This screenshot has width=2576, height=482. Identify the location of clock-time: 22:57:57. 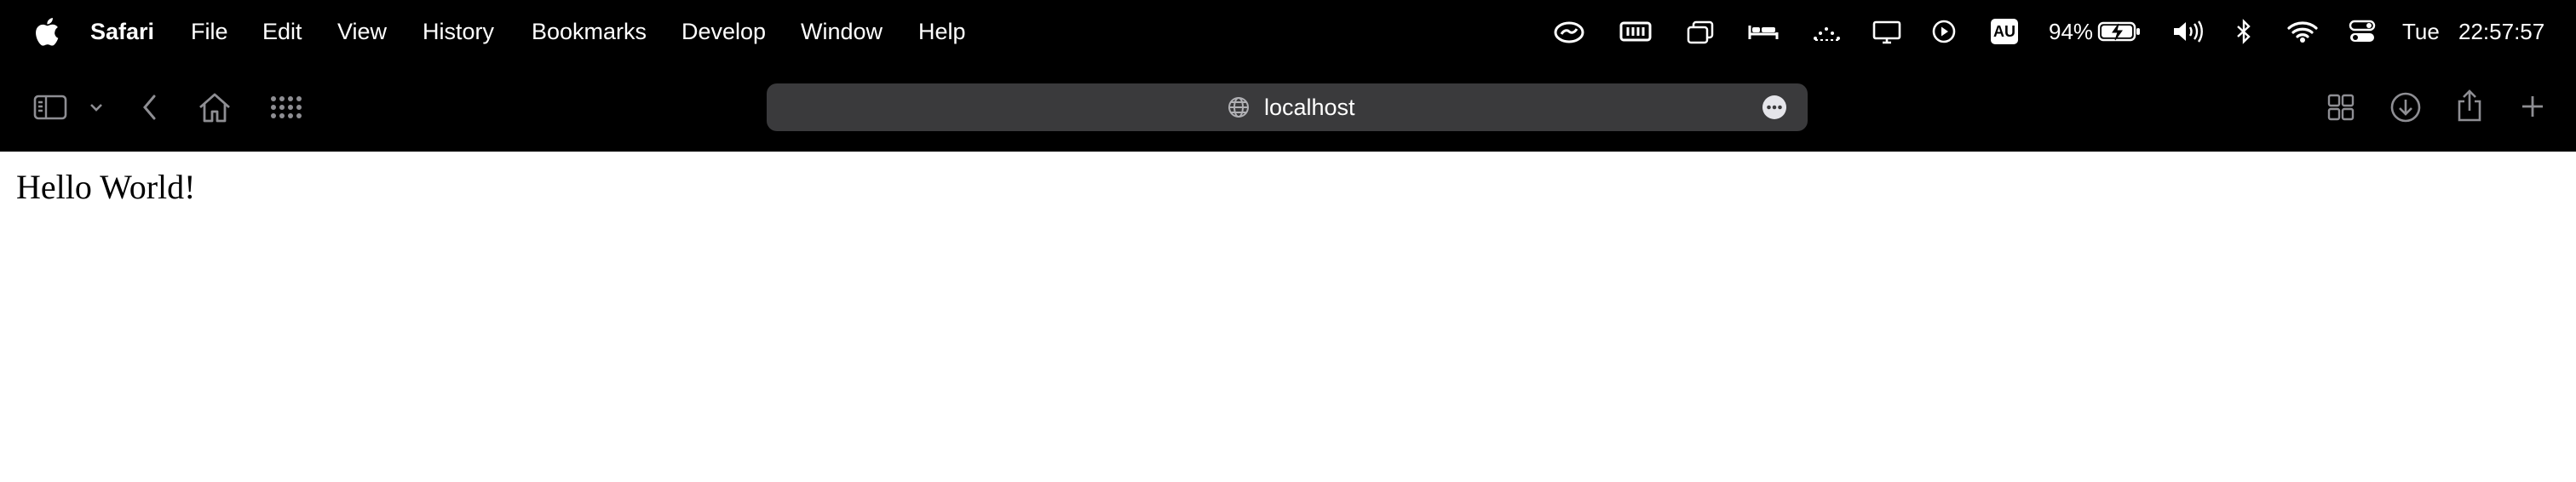
(2501, 31).